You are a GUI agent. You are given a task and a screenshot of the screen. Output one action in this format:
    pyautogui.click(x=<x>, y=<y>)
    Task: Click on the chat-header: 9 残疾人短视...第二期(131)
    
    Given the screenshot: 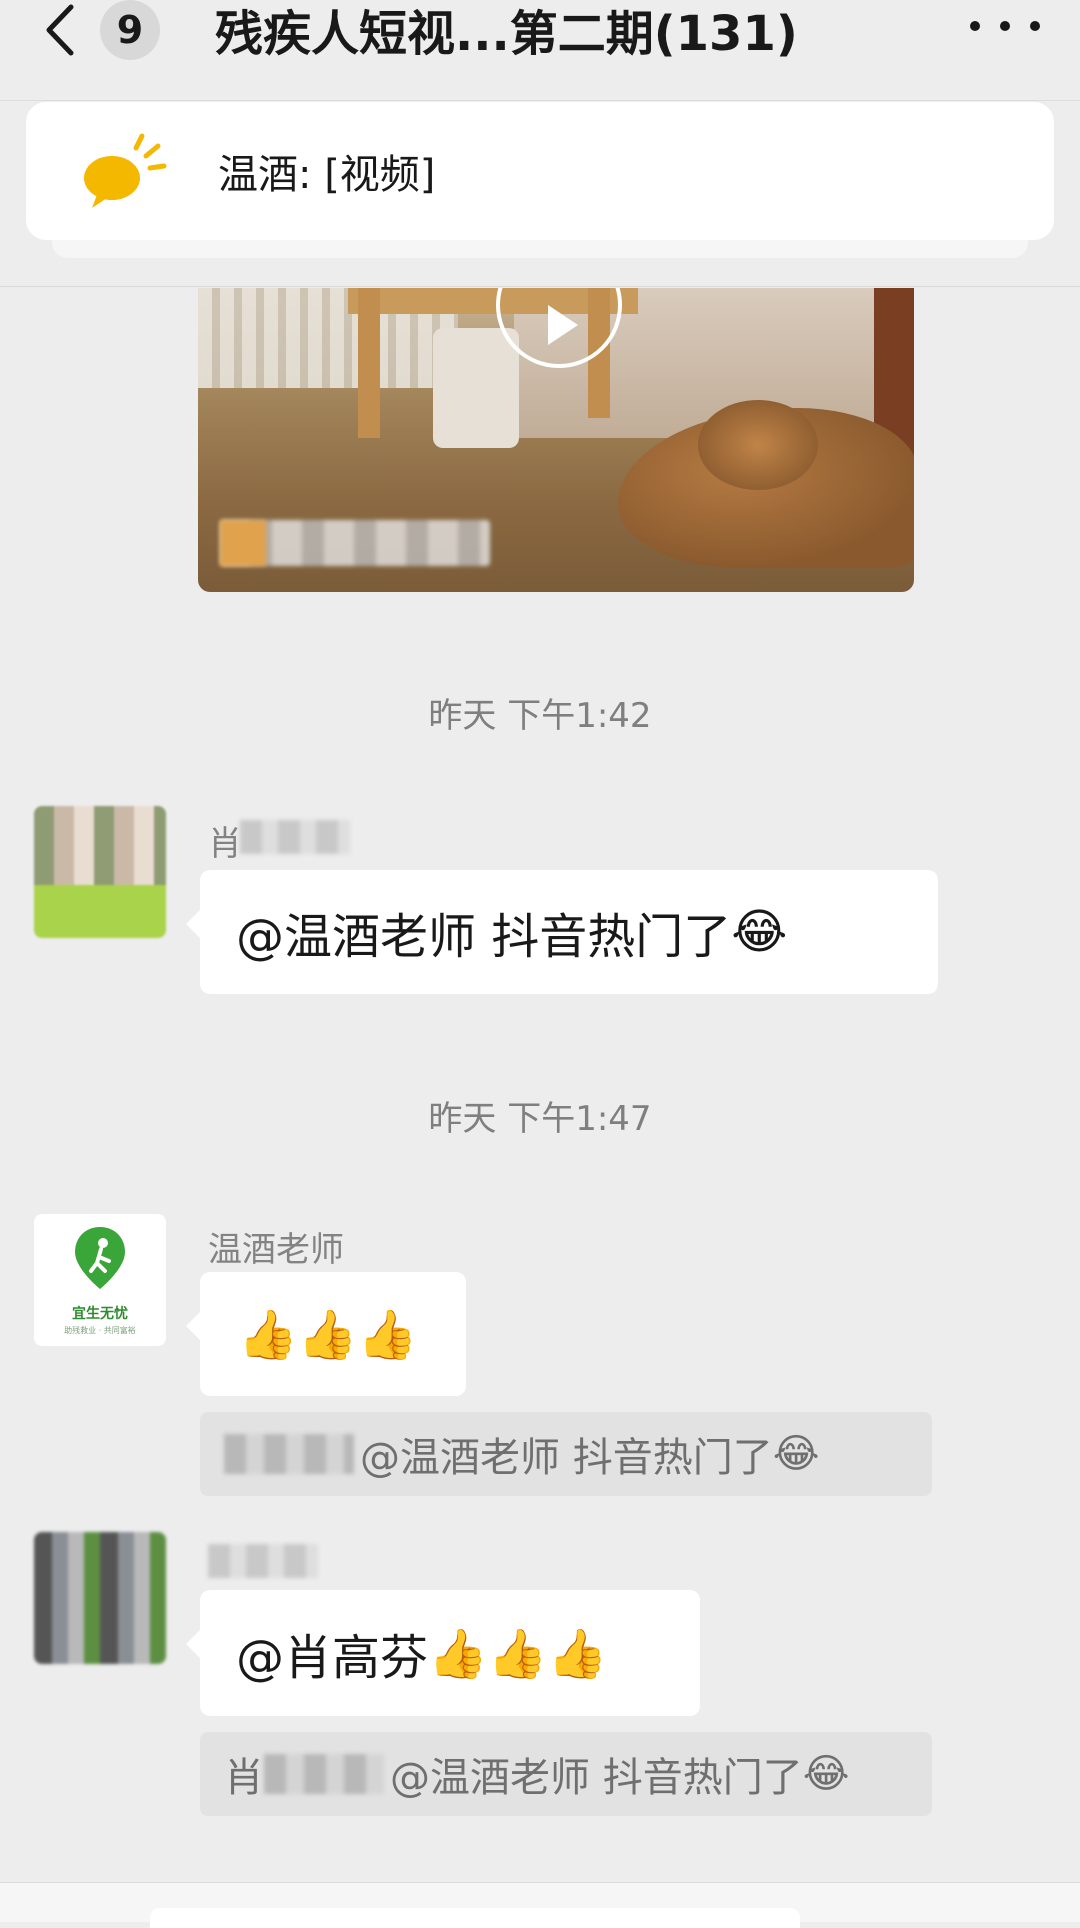 What is the action you would take?
    pyautogui.click(x=540, y=50)
    